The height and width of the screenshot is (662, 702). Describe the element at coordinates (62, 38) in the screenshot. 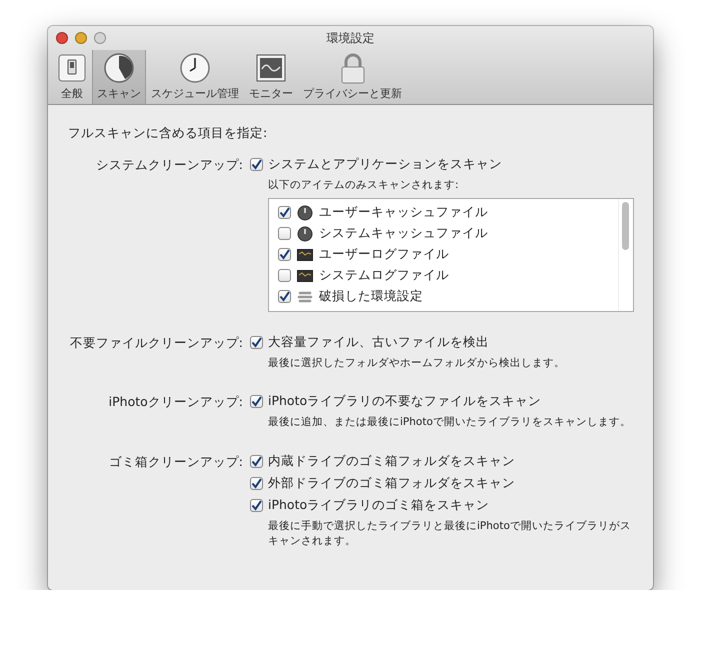

I see `close-button` at that location.